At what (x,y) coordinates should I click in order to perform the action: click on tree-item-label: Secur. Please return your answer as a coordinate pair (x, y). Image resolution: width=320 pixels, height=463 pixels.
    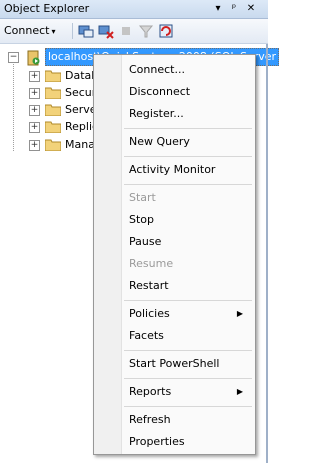
    Looking at the image, I should click on (81, 92).